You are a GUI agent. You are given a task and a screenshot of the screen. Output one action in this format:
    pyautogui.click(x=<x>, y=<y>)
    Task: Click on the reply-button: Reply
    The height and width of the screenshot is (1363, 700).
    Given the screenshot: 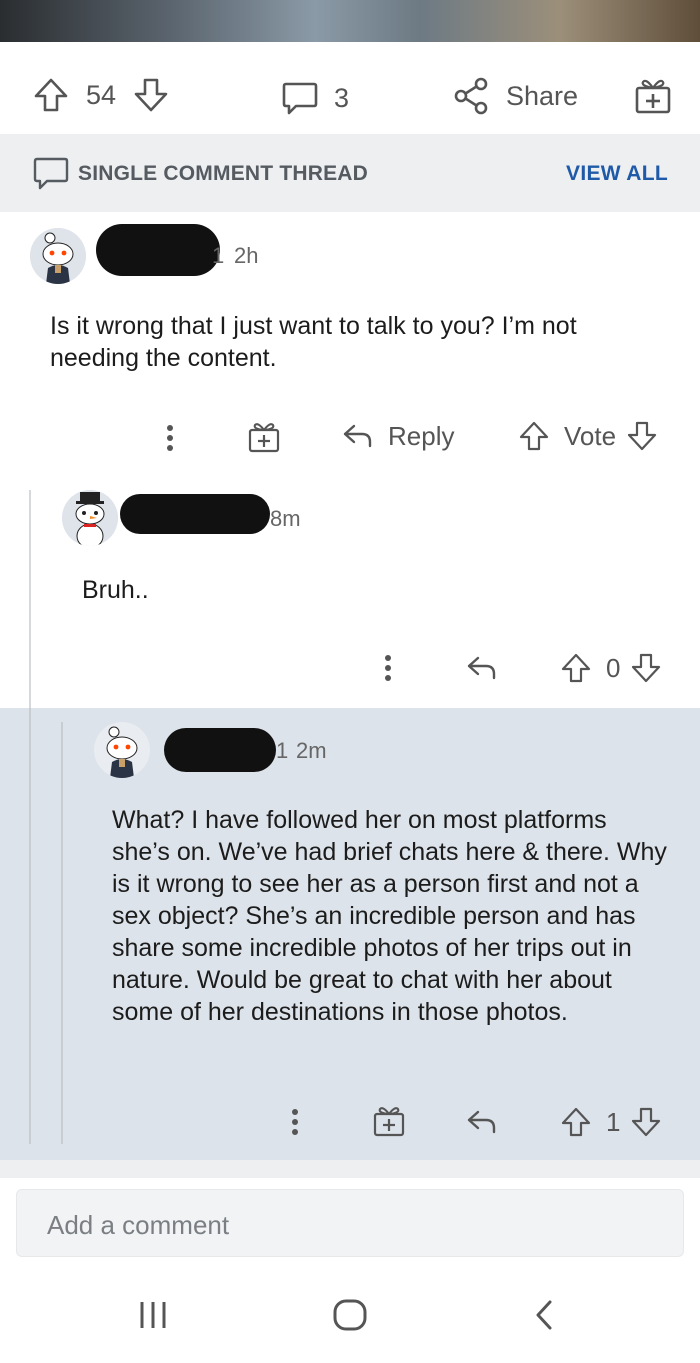 What is the action you would take?
    pyautogui.click(x=398, y=436)
    